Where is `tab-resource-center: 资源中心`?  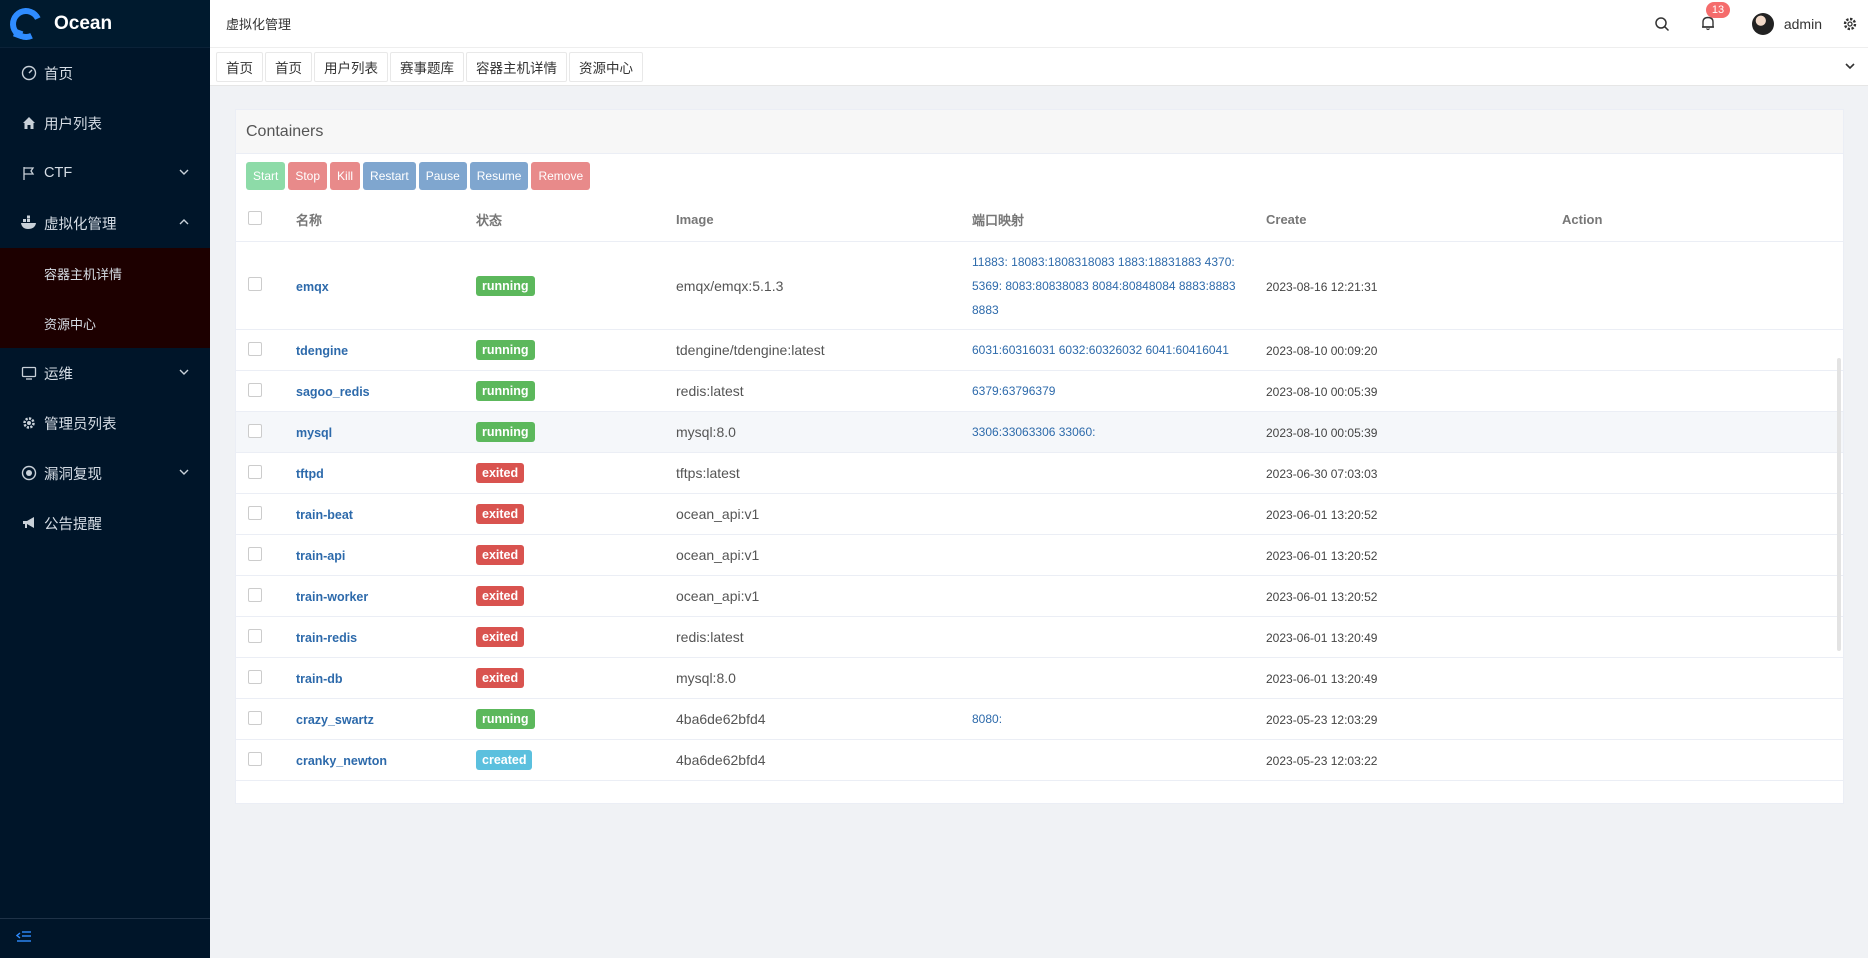 tab-resource-center: 资源中心 is located at coordinates (606, 66).